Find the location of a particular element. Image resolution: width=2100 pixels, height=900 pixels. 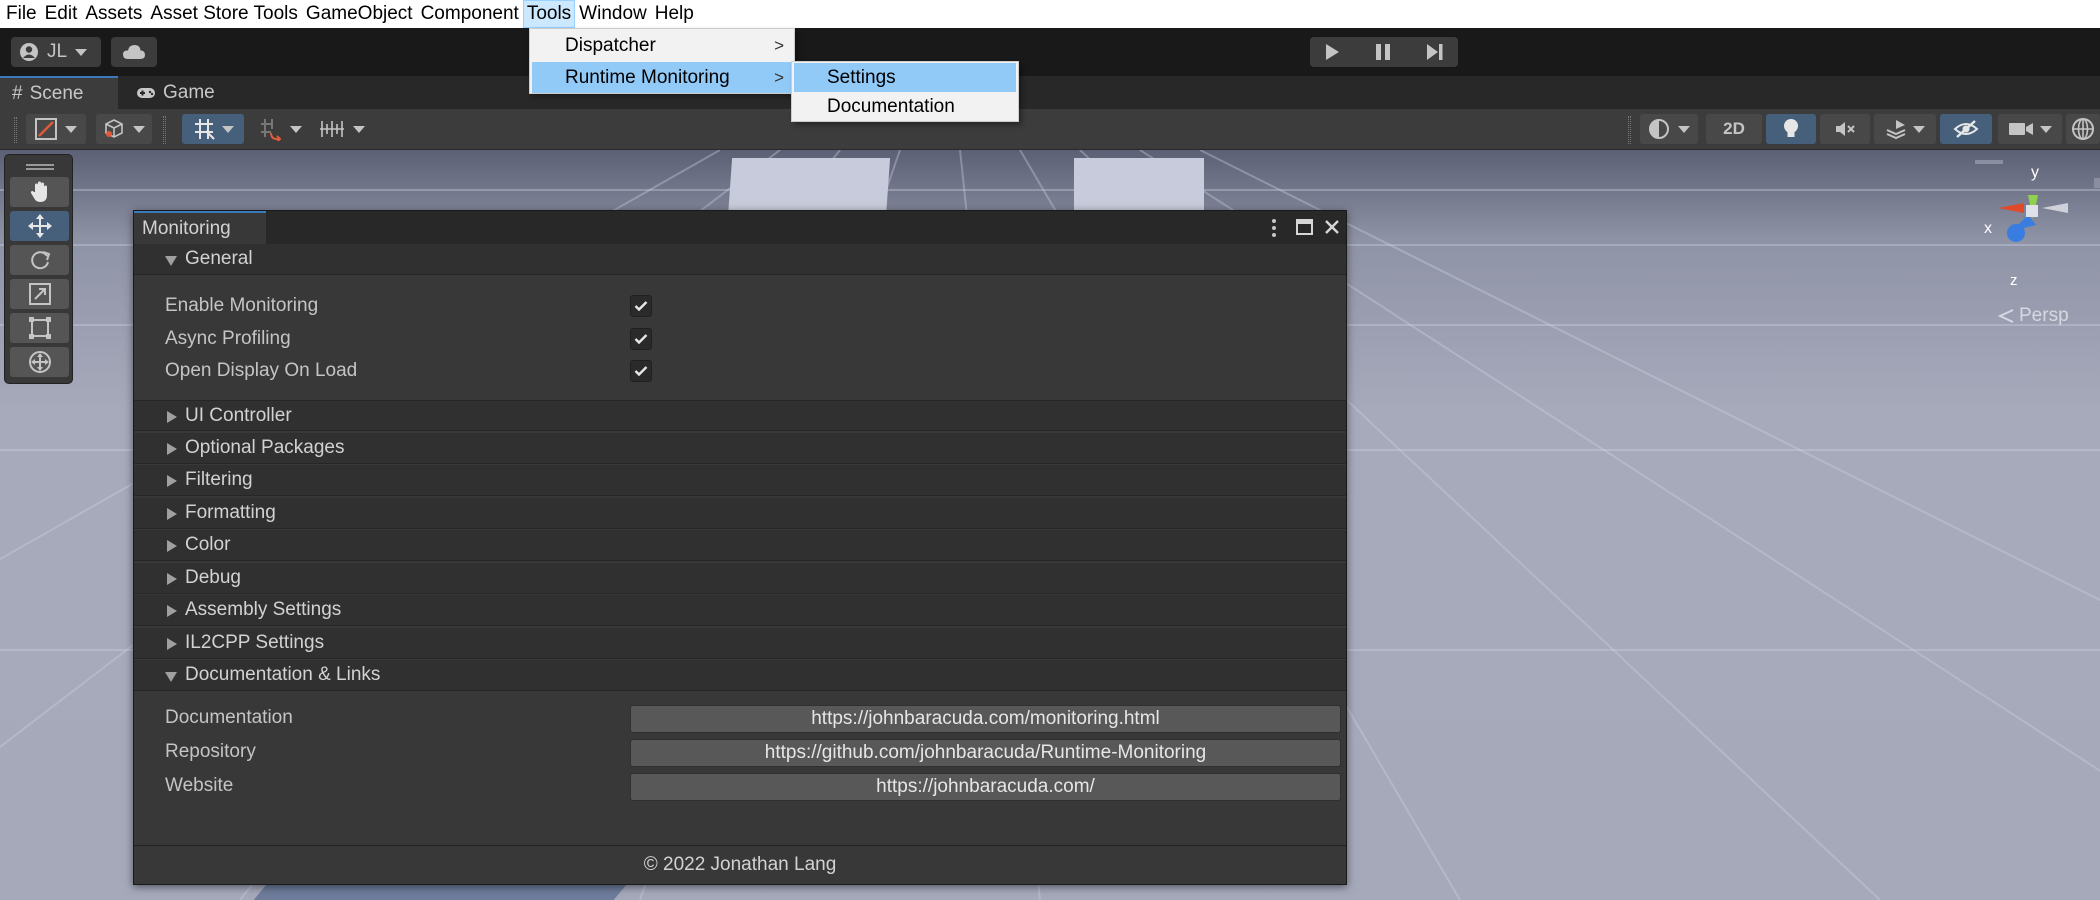

pause-icon is located at coordinates (1383, 52).